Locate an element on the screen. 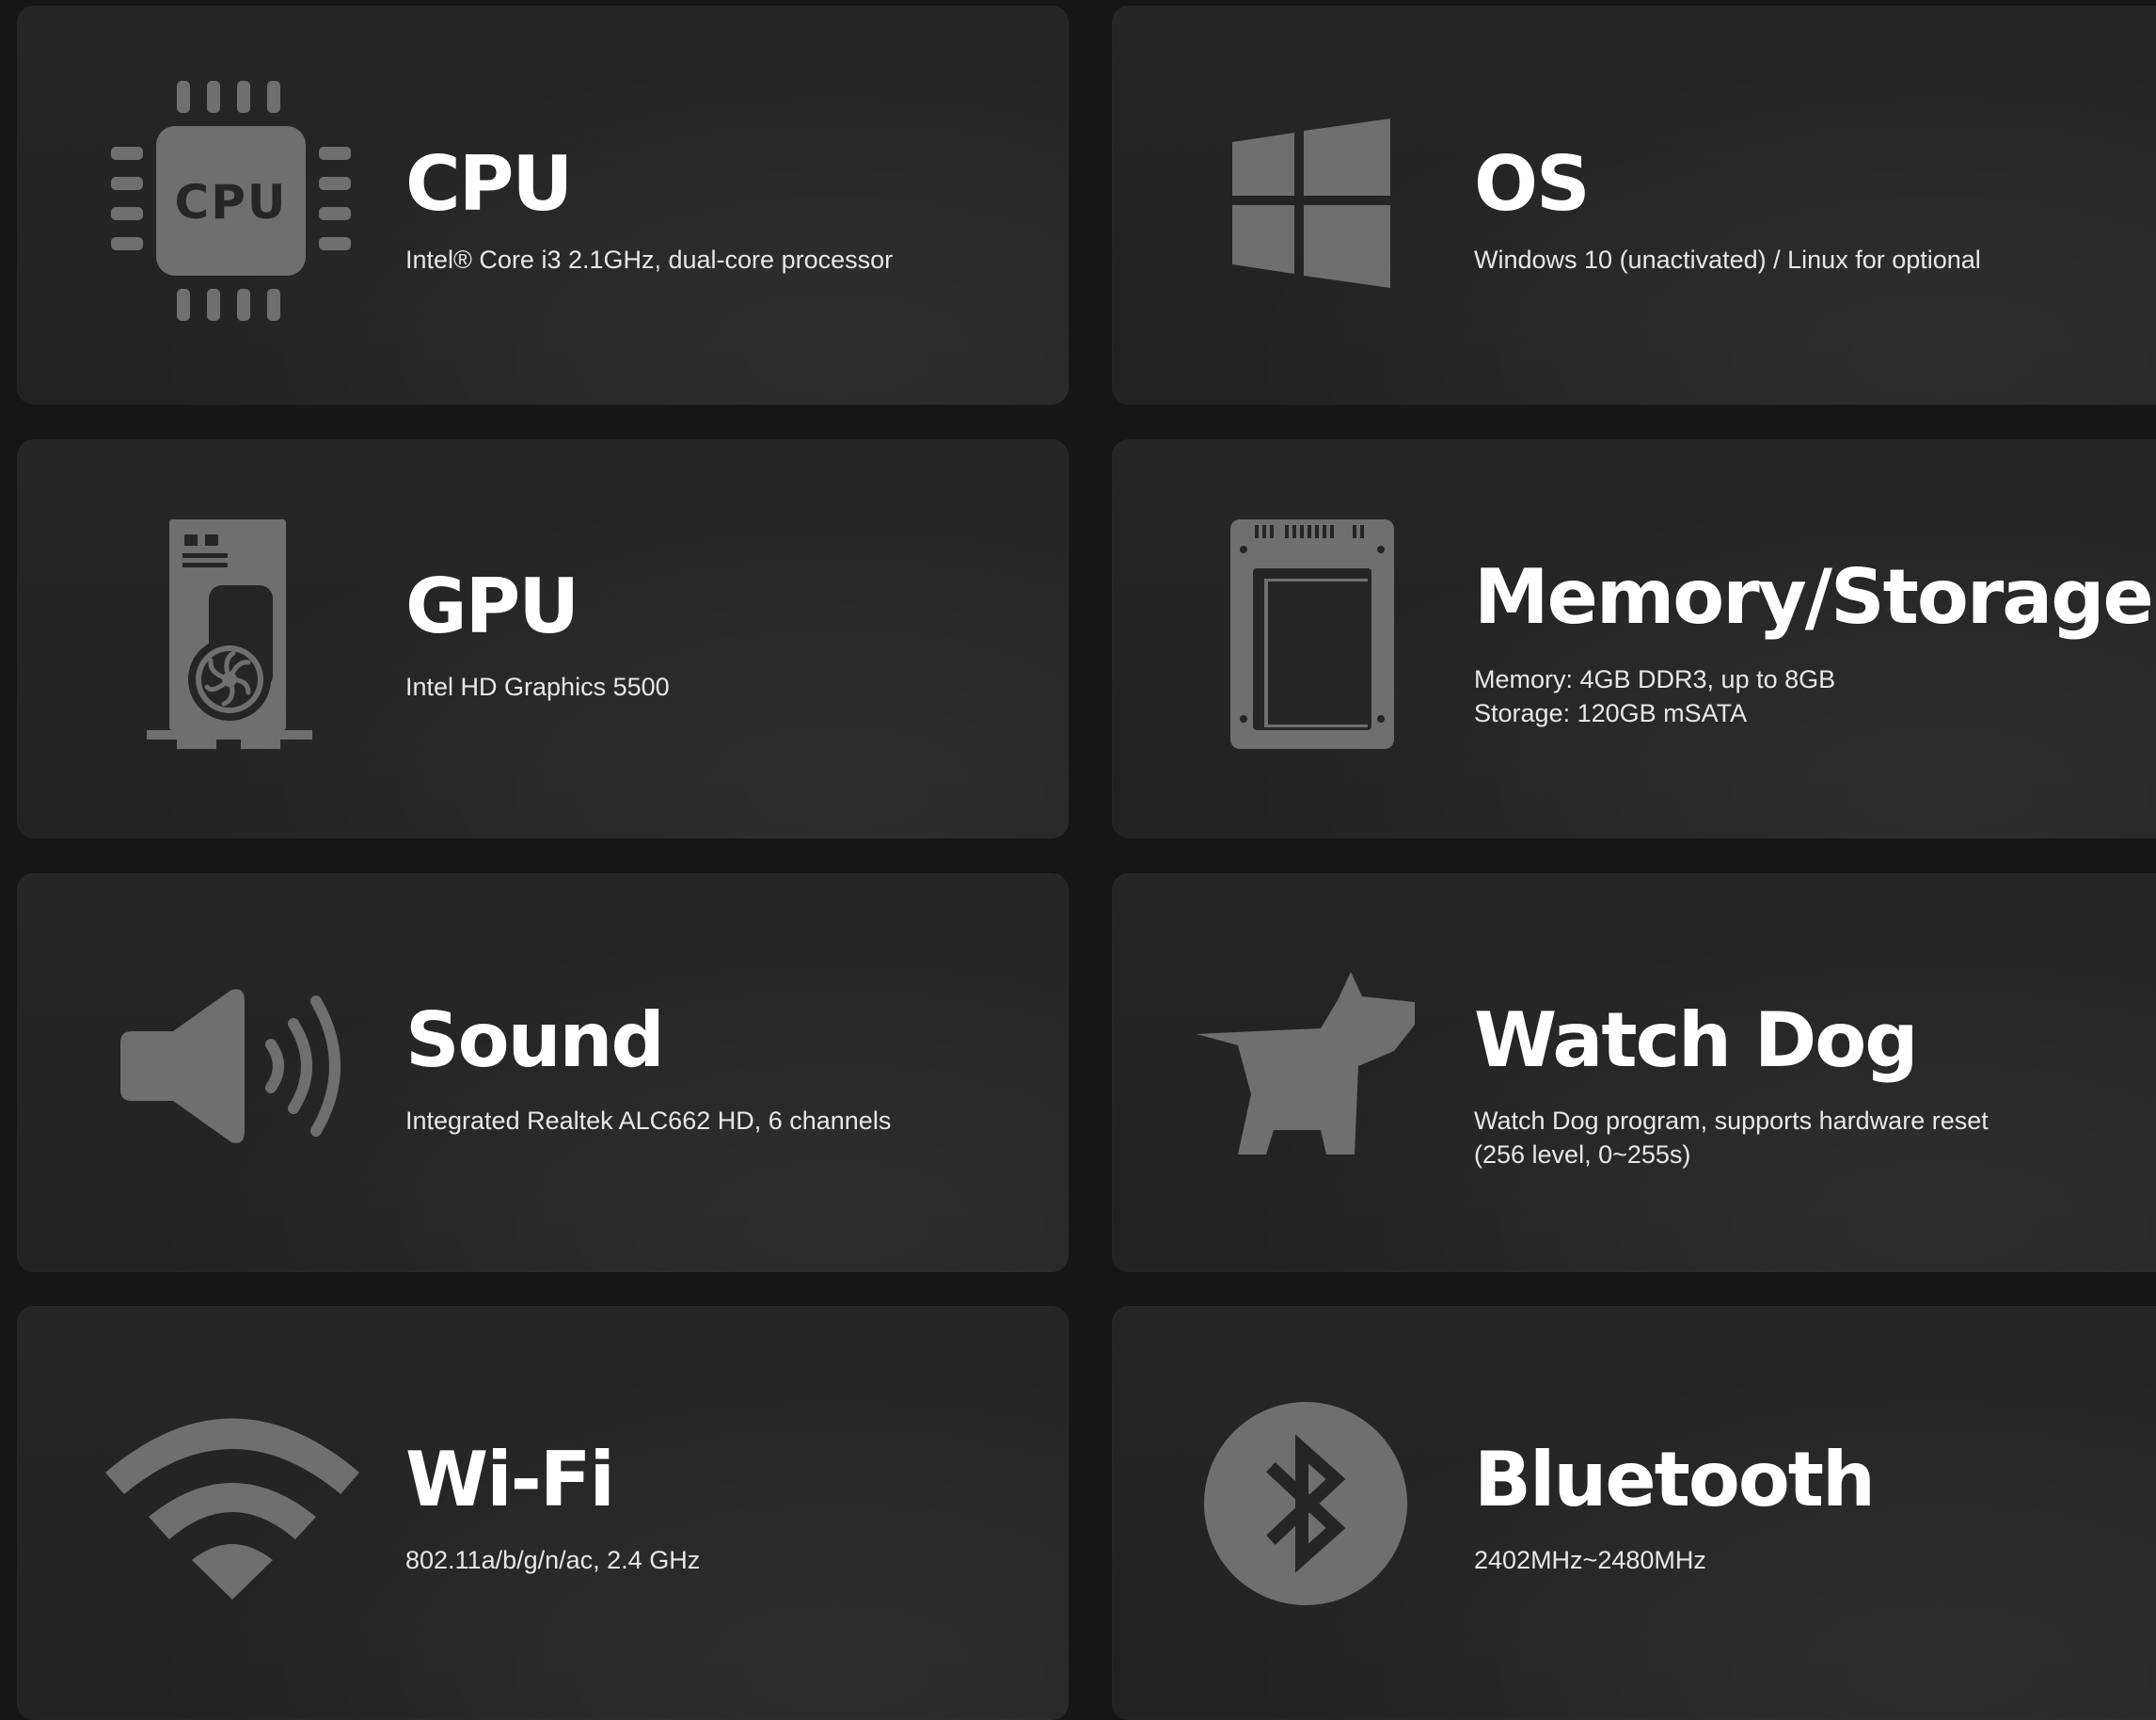 The image size is (2156, 1720). windows-logo-icon is located at coordinates (1311, 203).